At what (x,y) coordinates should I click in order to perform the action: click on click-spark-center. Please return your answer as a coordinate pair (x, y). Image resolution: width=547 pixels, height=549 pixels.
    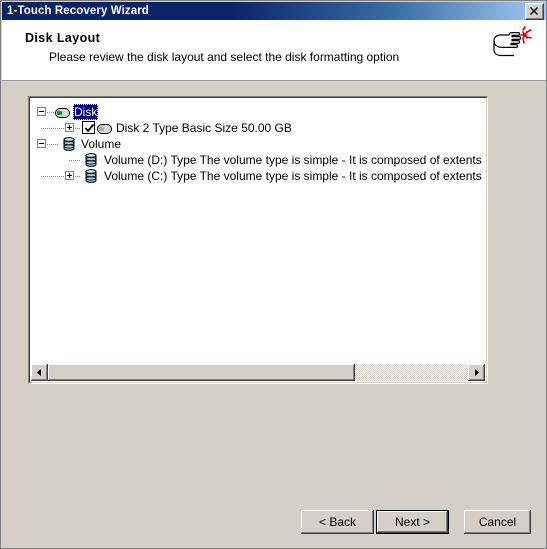
    Looking at the image, I should click on (524, 35).